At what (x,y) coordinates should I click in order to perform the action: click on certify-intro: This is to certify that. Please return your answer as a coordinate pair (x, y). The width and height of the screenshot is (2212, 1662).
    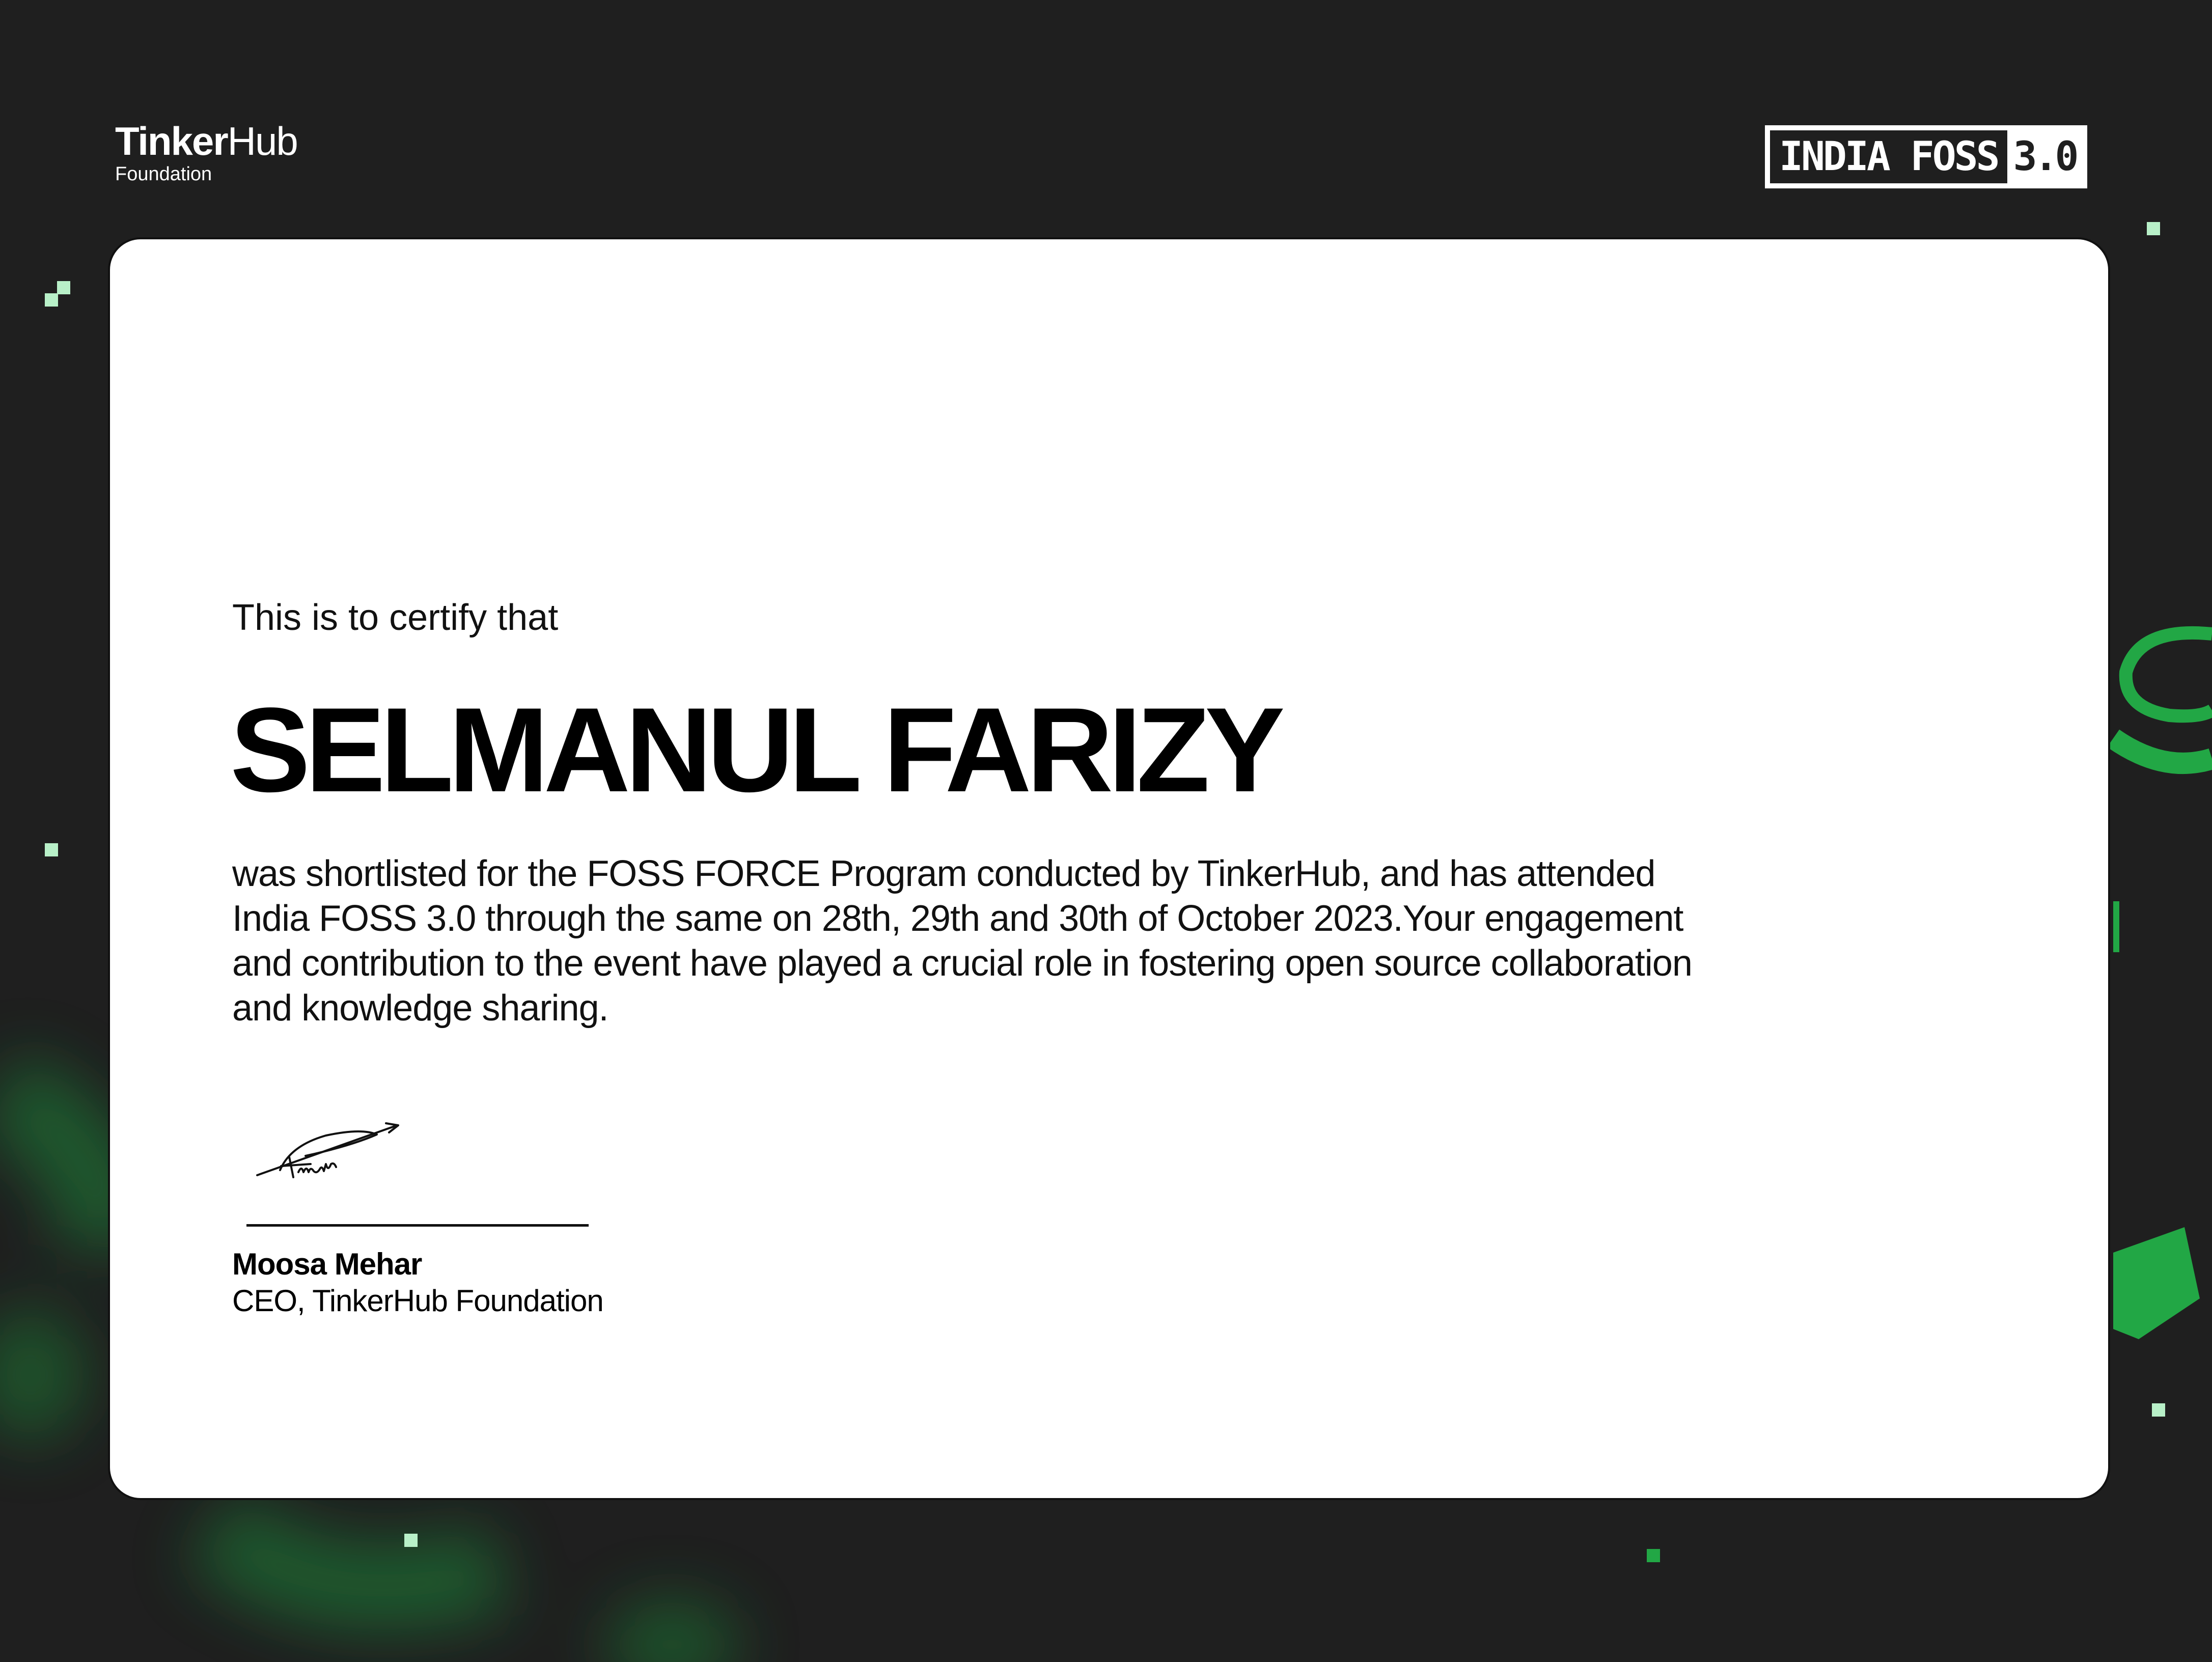
    Looking at the image, I should click on (395, 617).